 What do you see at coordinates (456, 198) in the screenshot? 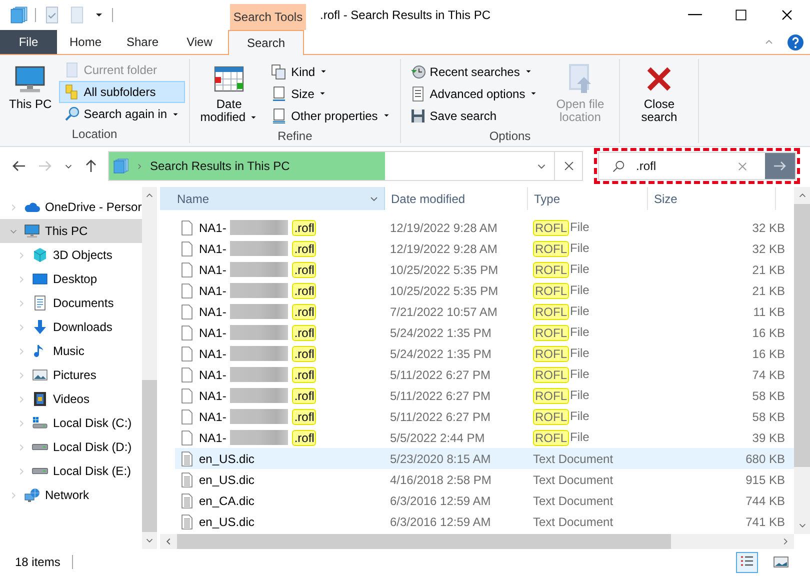
I see `column-header: Date modified` at bounding box center [456, 198].